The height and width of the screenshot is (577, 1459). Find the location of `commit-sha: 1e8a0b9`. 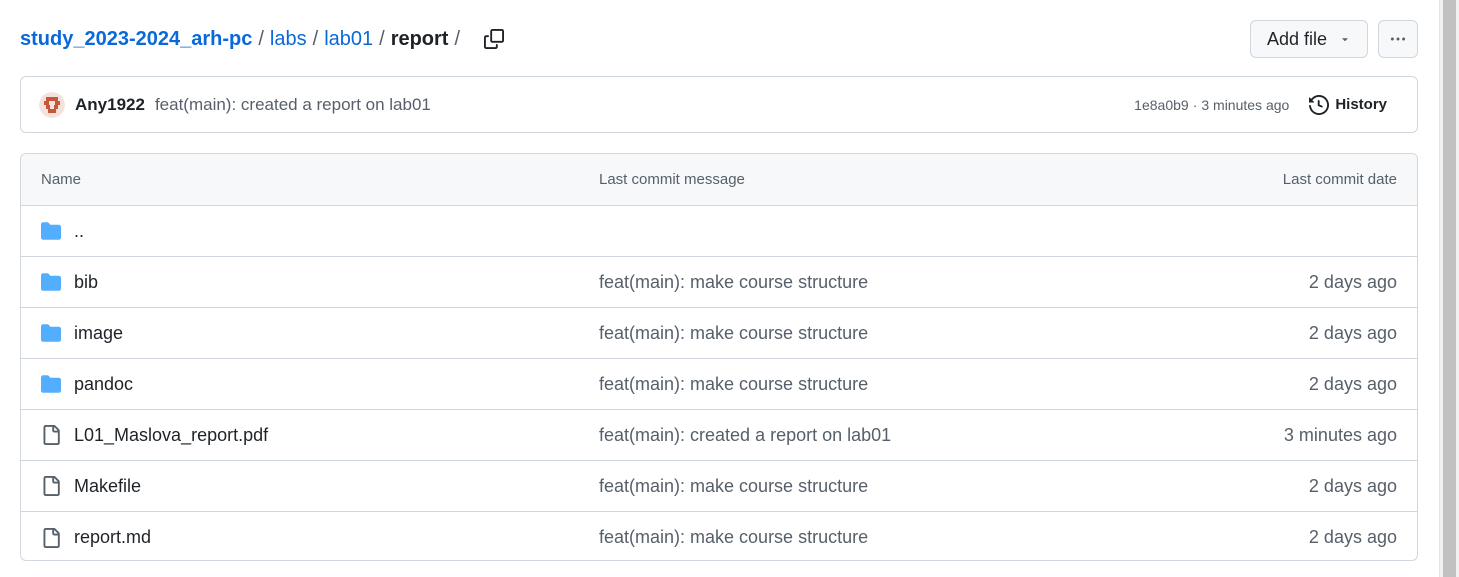

commit-sha: 1e8a0b9 is located at coordinates (1161, 105).